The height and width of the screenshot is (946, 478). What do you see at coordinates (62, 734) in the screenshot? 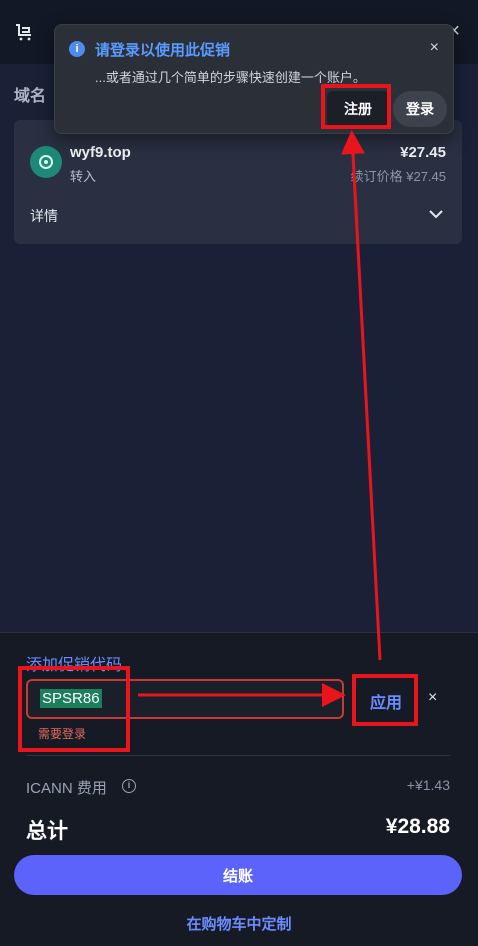
I see `promo-error-text: 需要登录` at bounding box center [62, 734].